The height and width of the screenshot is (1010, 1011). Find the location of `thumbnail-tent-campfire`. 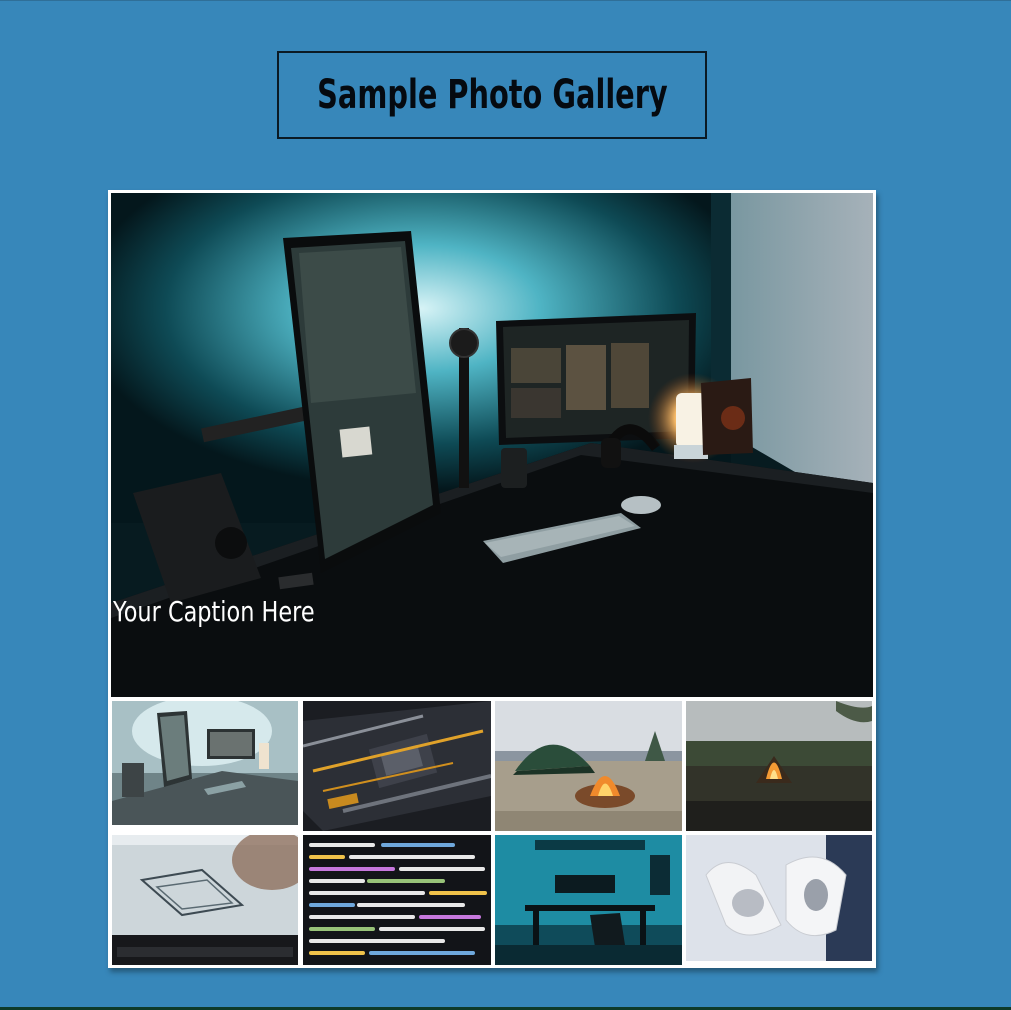

thumbnail-tent-campfire is located at coordinates (588, 766).